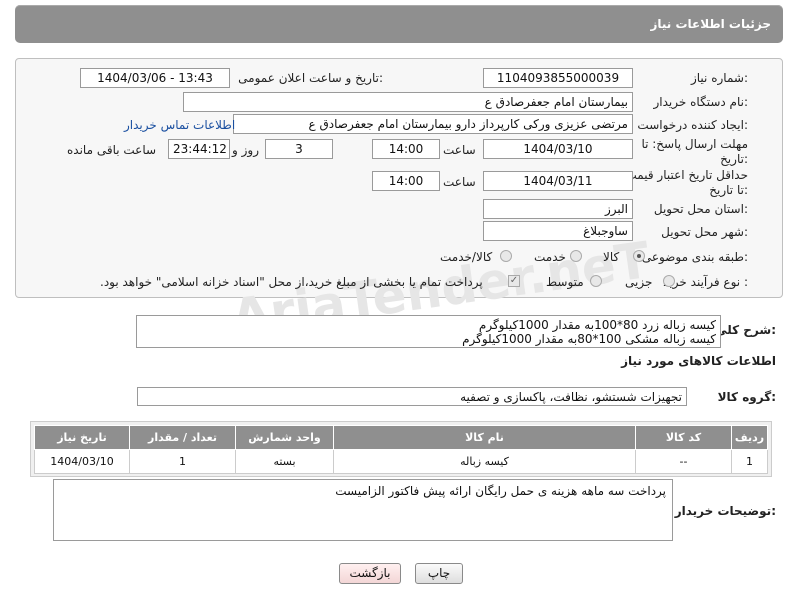 Image resolution: width=788 pixels, height=598 pixels. What do you see at coordinates (558, 181) in the screenshot?
I see `validity-date-field: 1404/03/11` at bounding box center [558, 181].